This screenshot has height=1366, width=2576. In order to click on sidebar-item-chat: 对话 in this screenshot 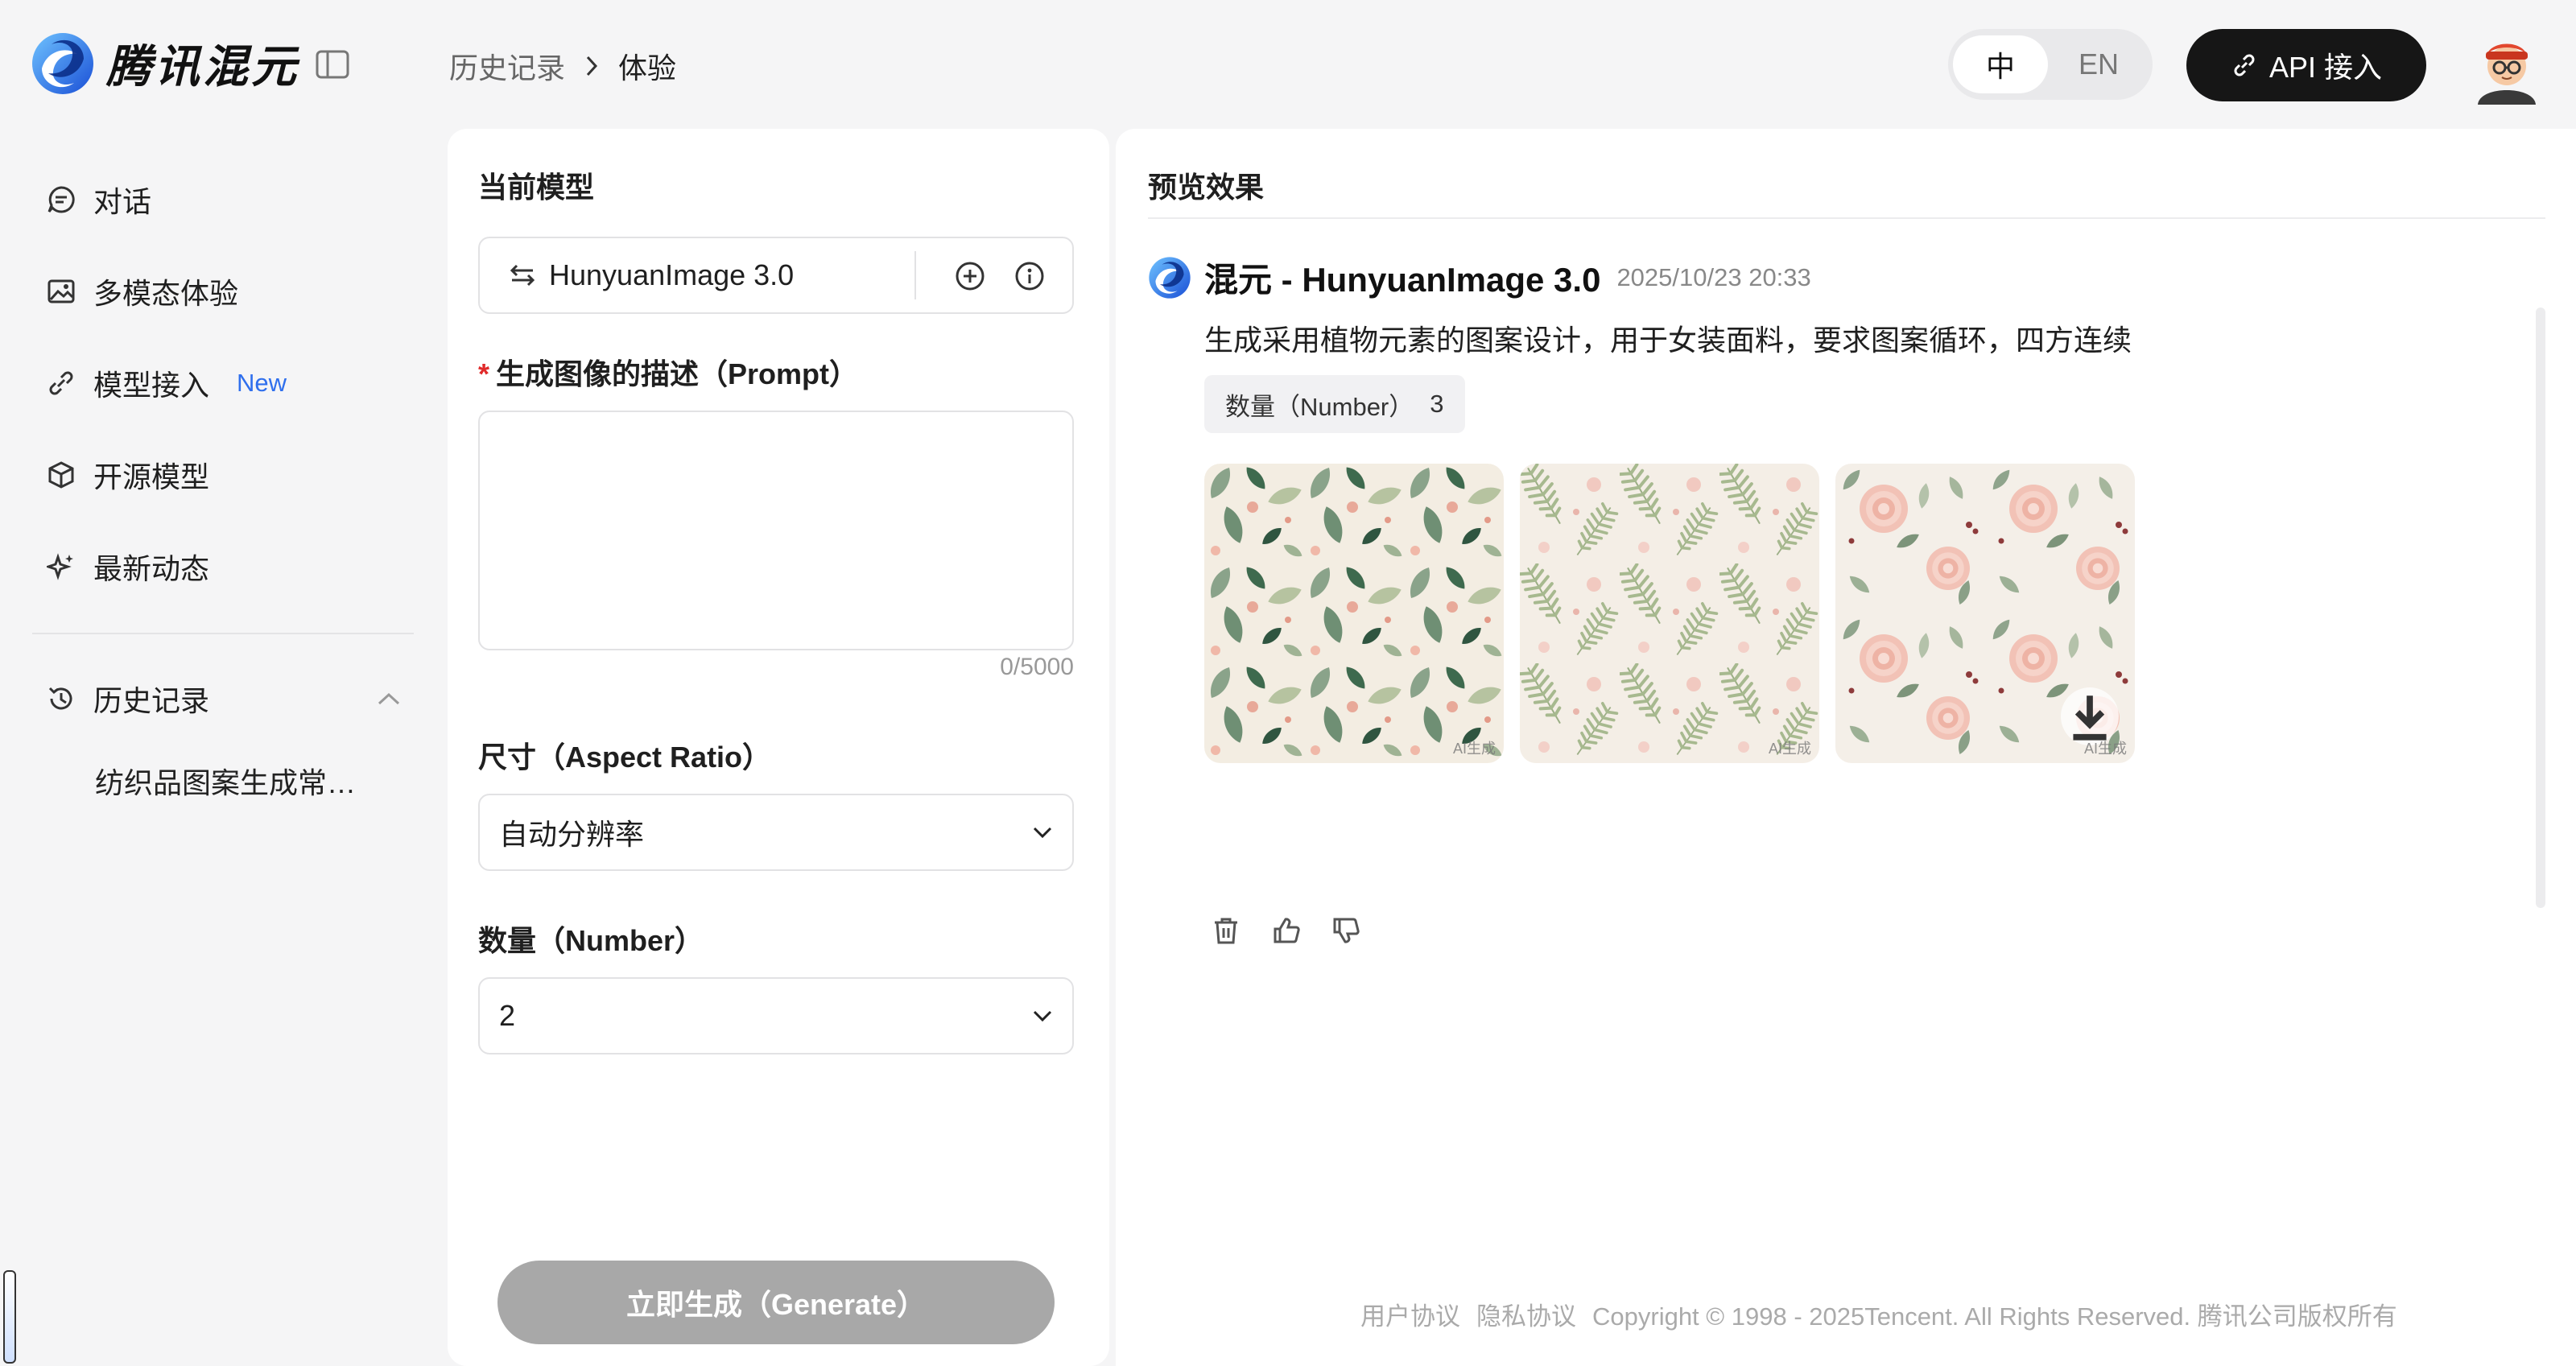, I will do `click(99, 199)`.